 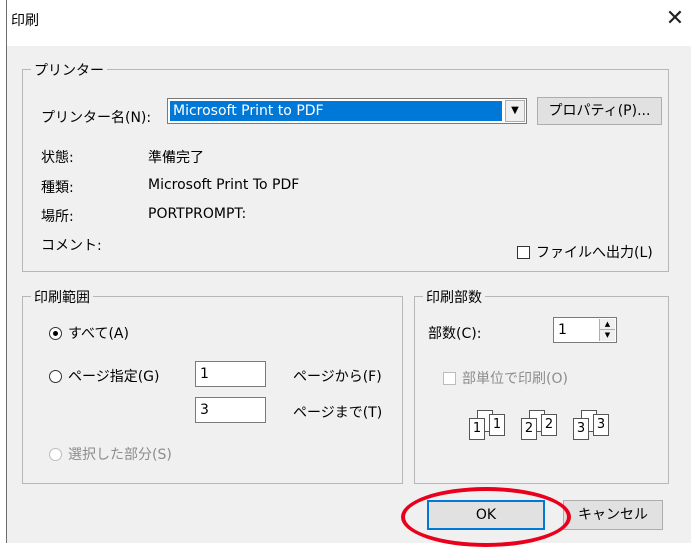 What do you see at coordinates (454, 297) in the screenshot?
I see `copies-legend: 印刷部数` at bounding box center [454, 297].